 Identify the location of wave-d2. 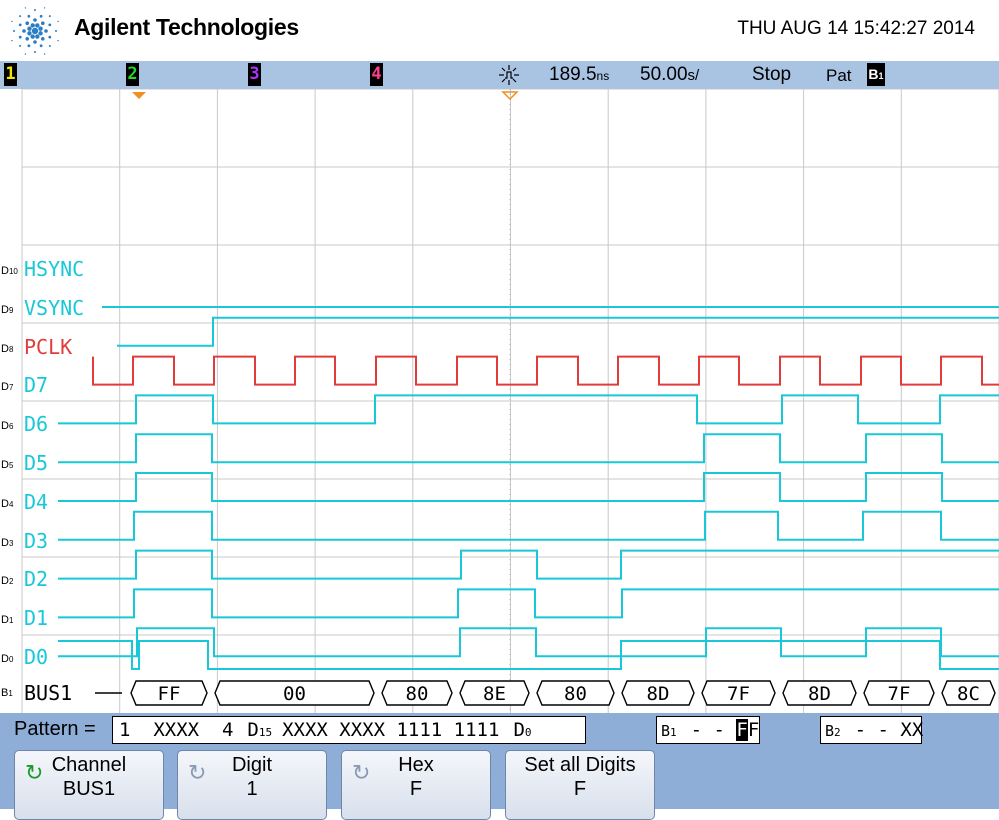
(528, 603).